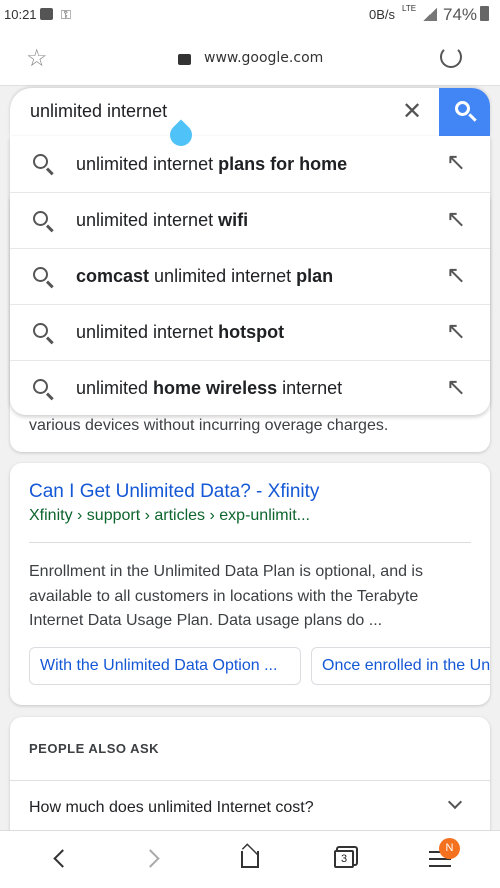  I want to click on suggestion-part: wifi, so click(233, 220).